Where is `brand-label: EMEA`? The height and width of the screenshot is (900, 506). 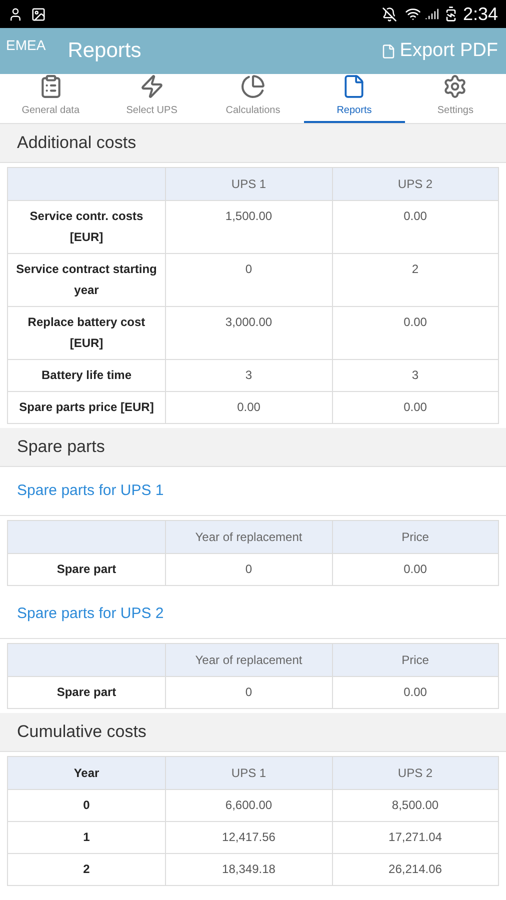
brand-label: EMEA is located at coordinates (26, 45).